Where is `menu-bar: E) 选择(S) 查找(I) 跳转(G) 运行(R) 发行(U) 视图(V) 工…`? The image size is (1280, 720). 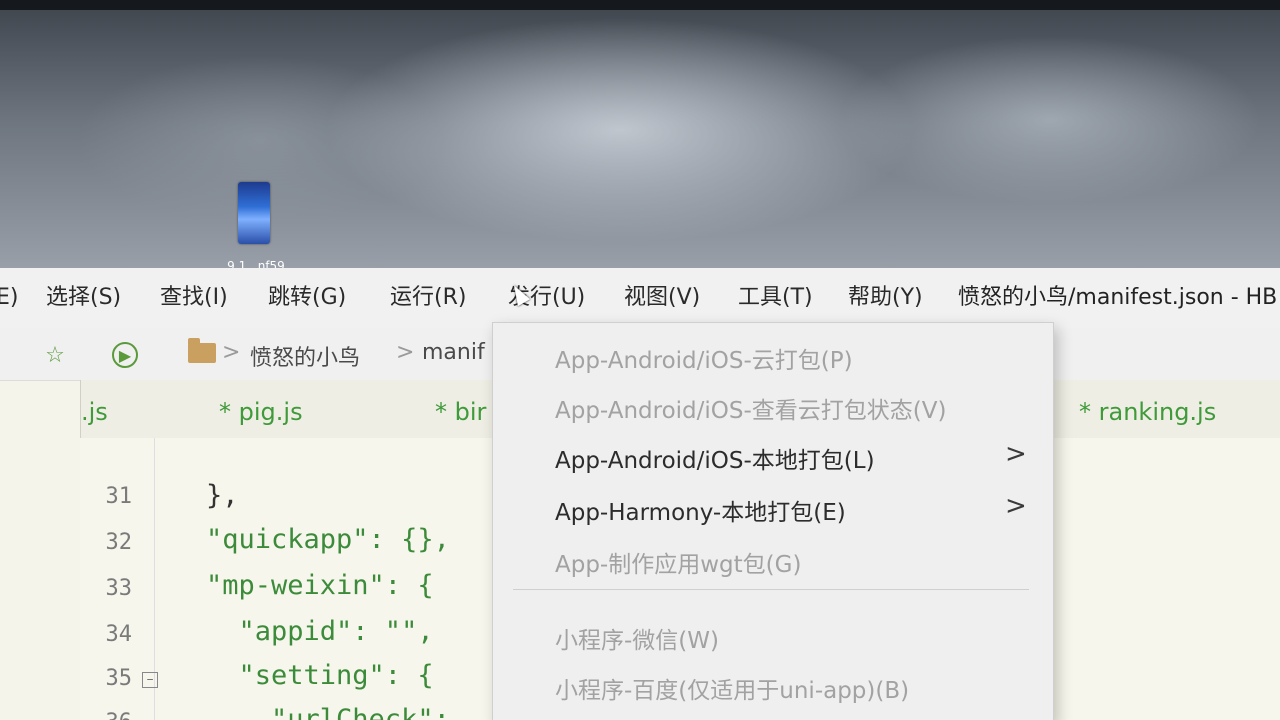 menu-bar: E) 选择(S) 查找(I) 跳转(G) 运行(R) 发行(U) 视图(V) 工… is located at coordinates (640, 298).